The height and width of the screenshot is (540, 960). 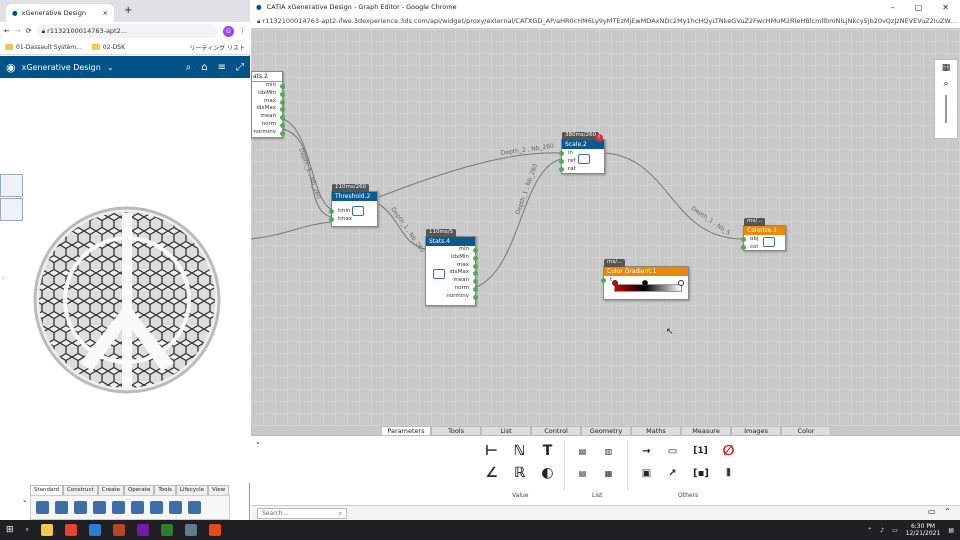 I want to click on share-icon, so click(x=99, y=507).